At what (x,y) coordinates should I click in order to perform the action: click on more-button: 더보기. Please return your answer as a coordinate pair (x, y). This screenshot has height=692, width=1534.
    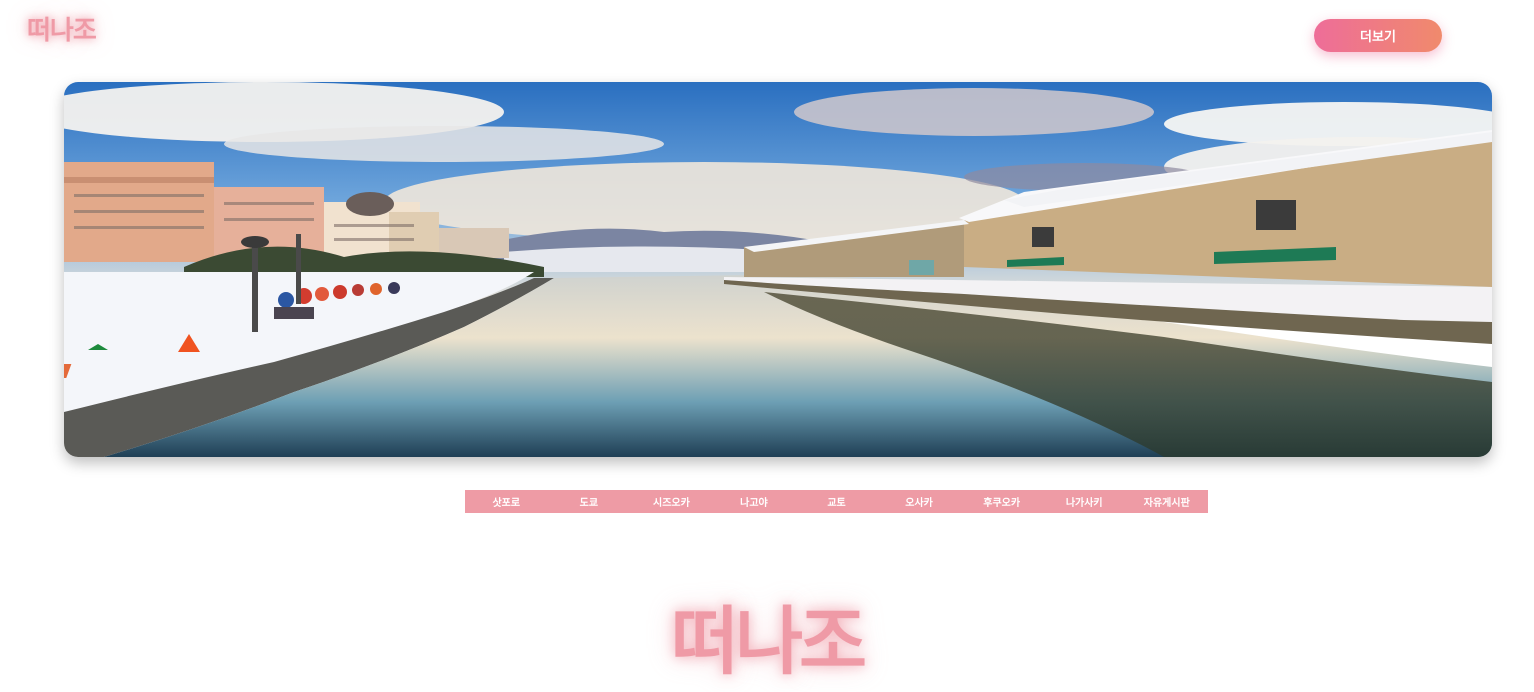
    Looking at the image, I should click on (1378, 35).